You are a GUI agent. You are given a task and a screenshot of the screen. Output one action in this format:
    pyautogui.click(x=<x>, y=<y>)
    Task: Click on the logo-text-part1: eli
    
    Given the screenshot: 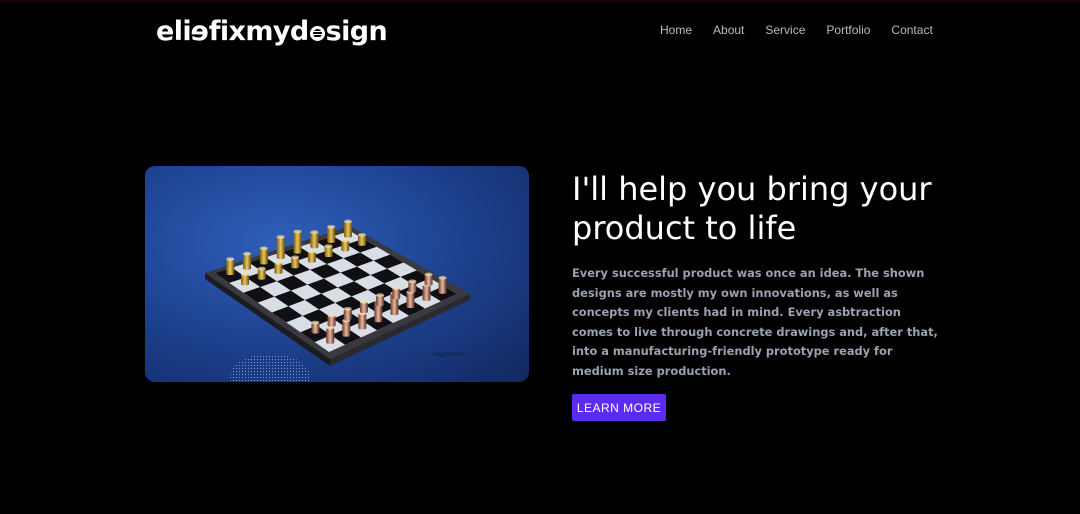 What is the action you would take?
    pyautogui.click(x=174, y=31)
    